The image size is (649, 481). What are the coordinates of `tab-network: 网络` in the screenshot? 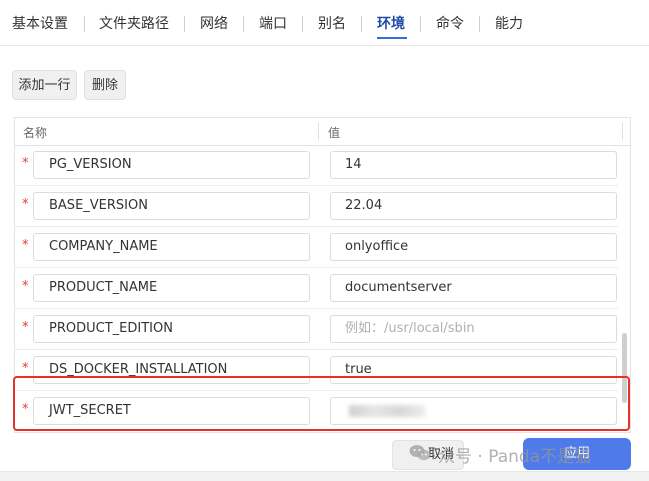 It's located at (214, 24).